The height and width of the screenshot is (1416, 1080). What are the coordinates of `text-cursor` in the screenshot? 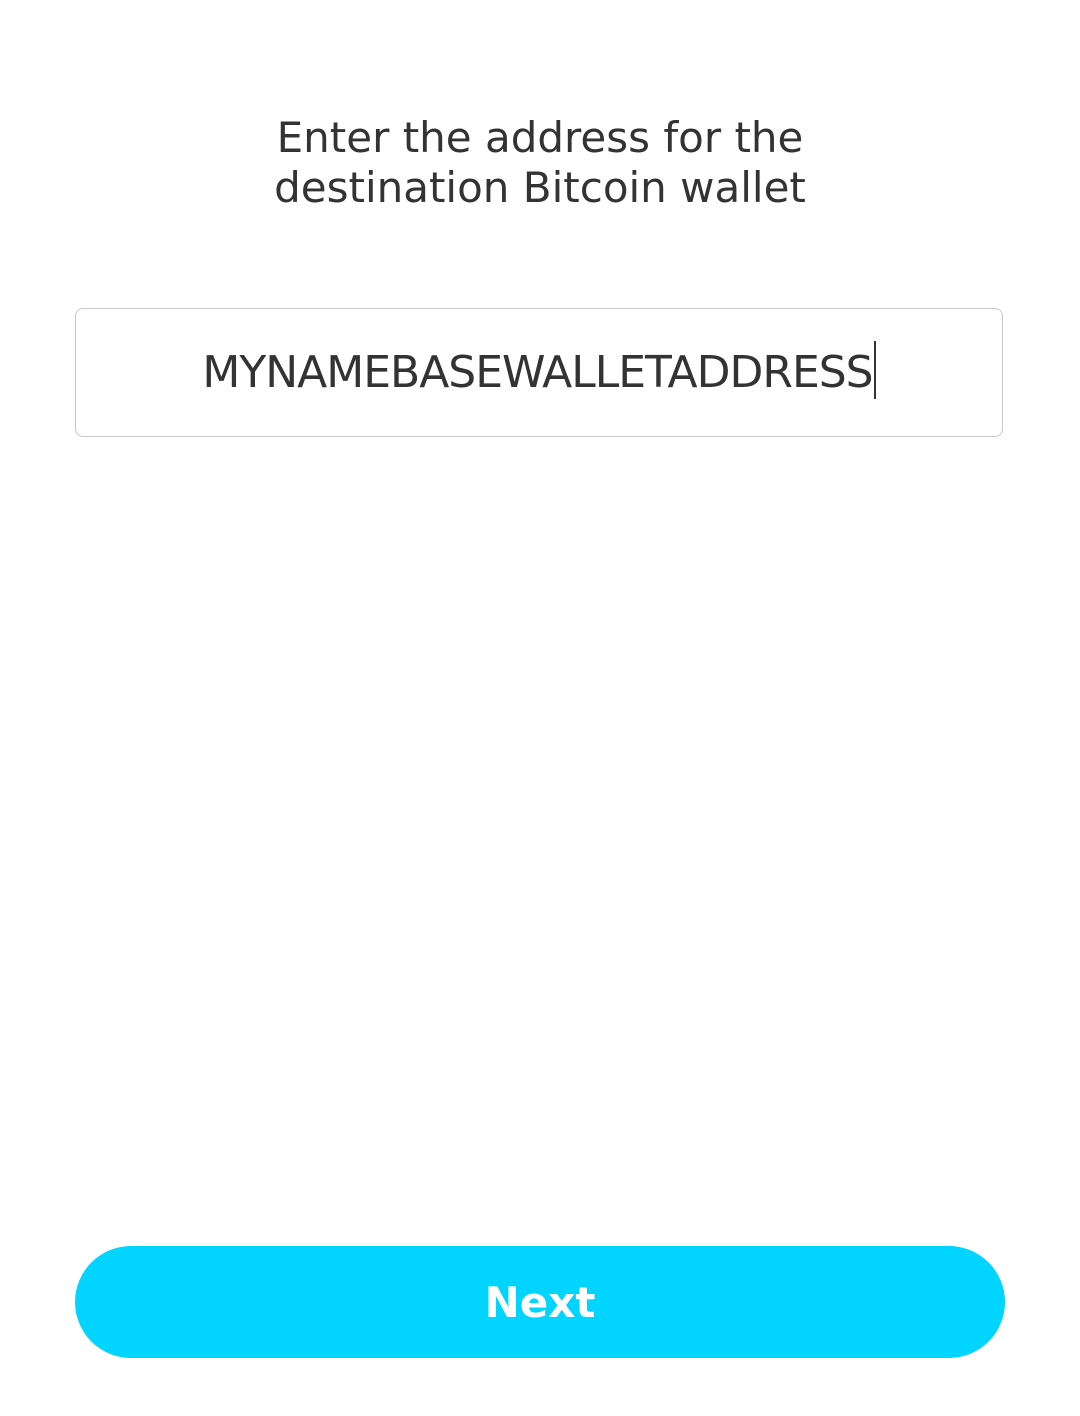 It's located at (874, 369).